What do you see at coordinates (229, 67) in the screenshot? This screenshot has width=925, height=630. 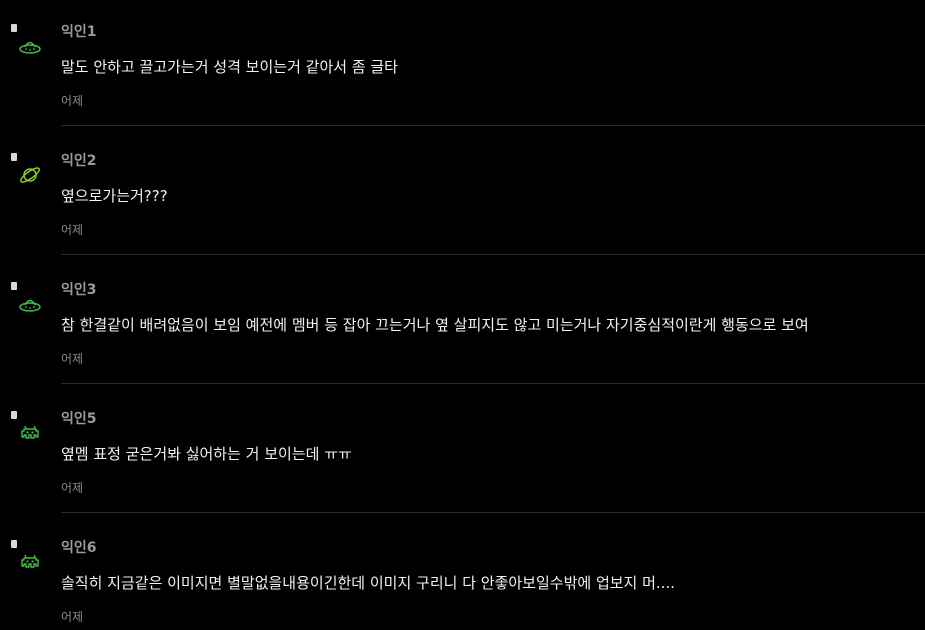 I see `comment-text: 말도 안하고 끌고가는거 성격 보이는거 같아서 좀 글타` at bounding box center [229, 67].